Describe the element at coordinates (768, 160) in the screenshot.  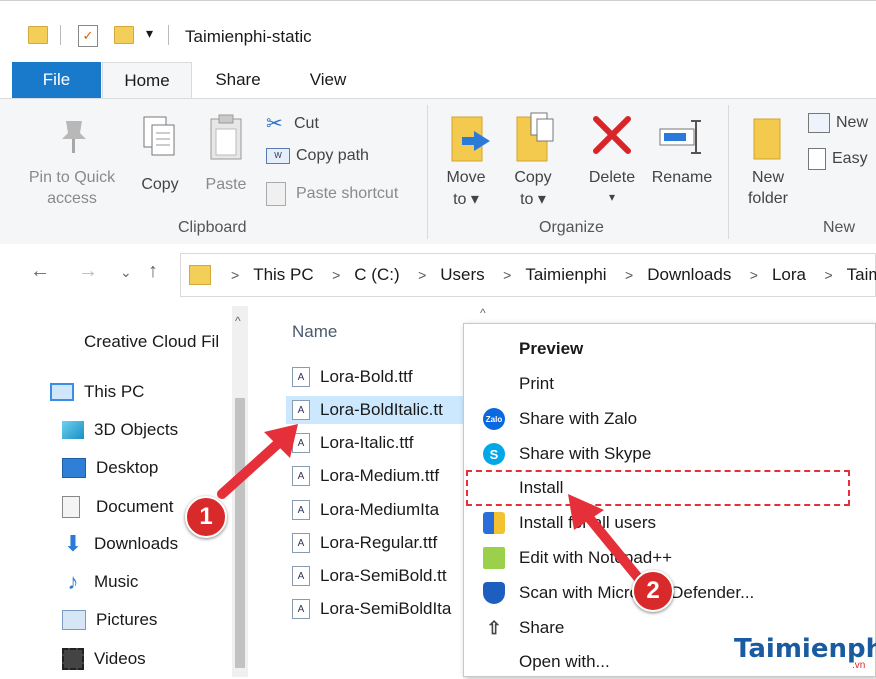
I see `new-folder-button: New folder` at that location.